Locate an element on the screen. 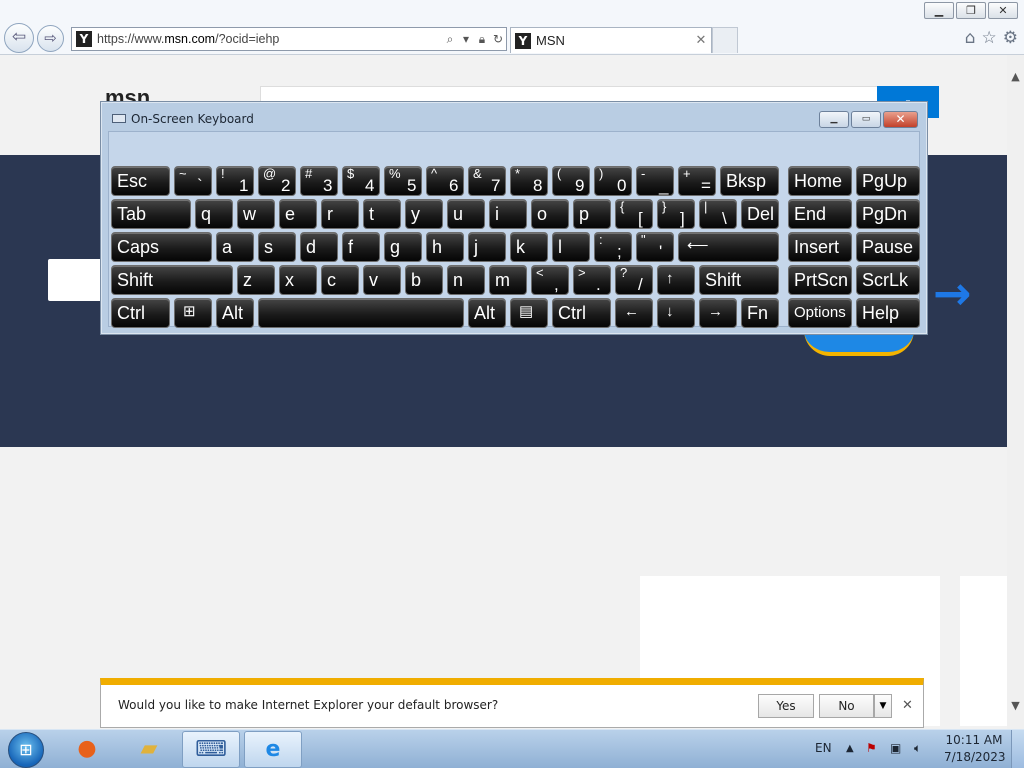  taskbar-on-screen-keyboard: ⌨ is located at coordinates (211, 749).